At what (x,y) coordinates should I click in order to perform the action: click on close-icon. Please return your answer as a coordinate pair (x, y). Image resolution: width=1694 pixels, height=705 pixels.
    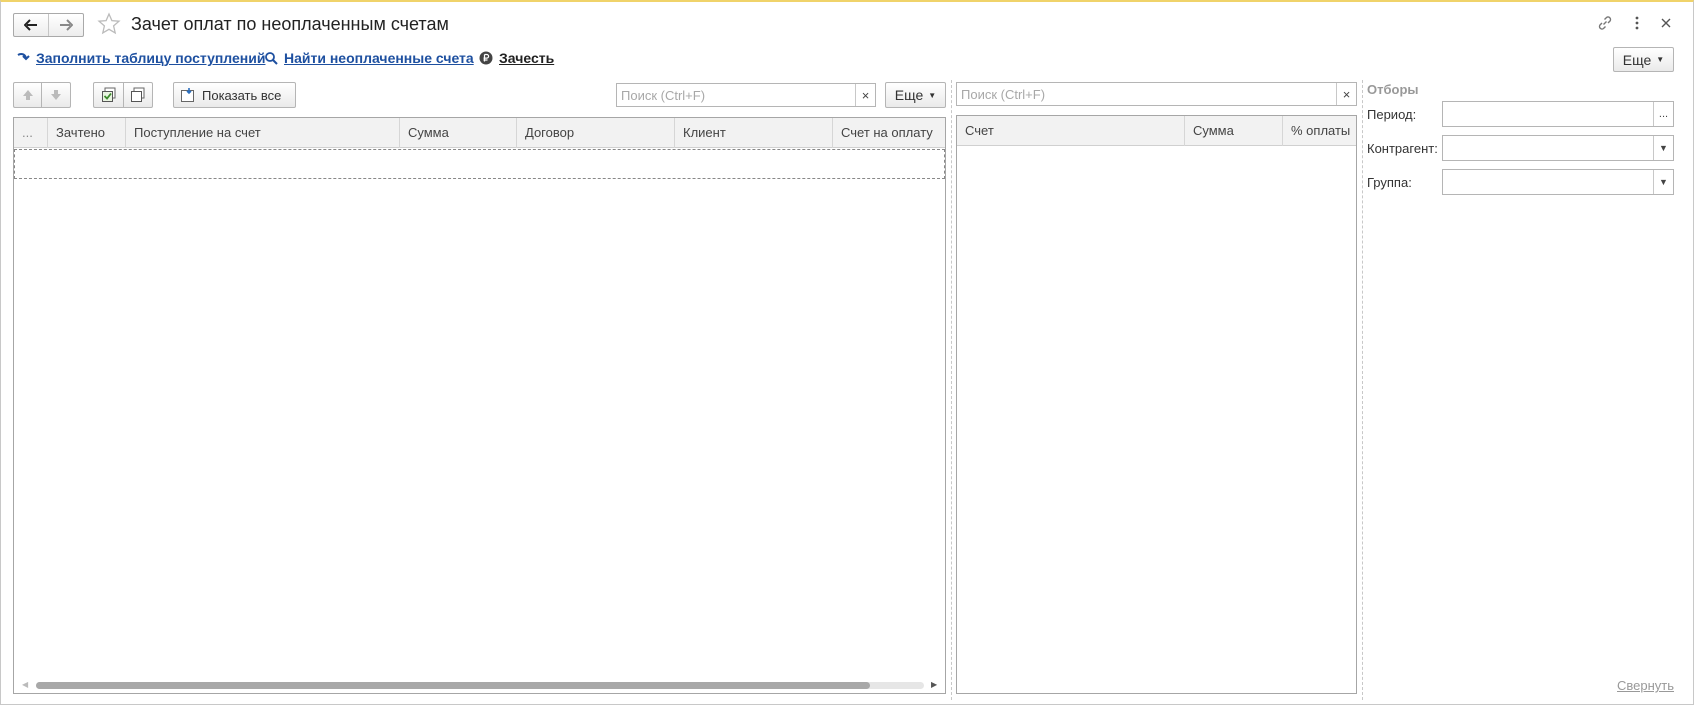
    Looking at the image, I should click on (1666, 23).